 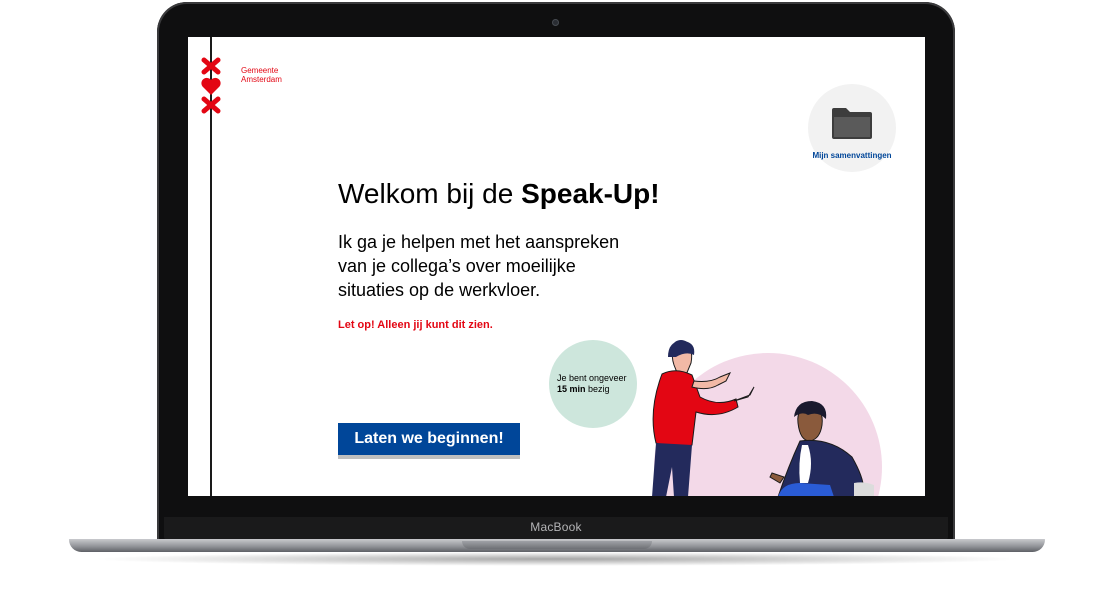 What do you see at coordinates (557, 559) in the screenshot?
I see `laptop-shadow` at bounding box center [557, 559].